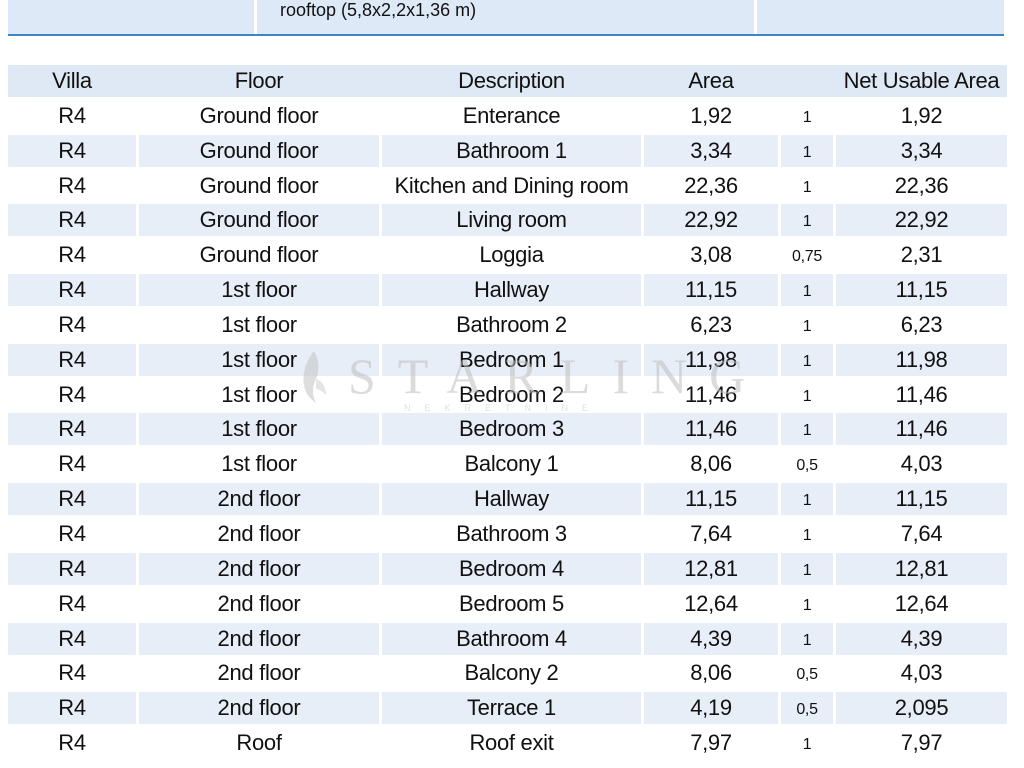  I want to click on table-row: R4 1st floor Bedroom 2 11,46 1 11,46, so click(507, 394).